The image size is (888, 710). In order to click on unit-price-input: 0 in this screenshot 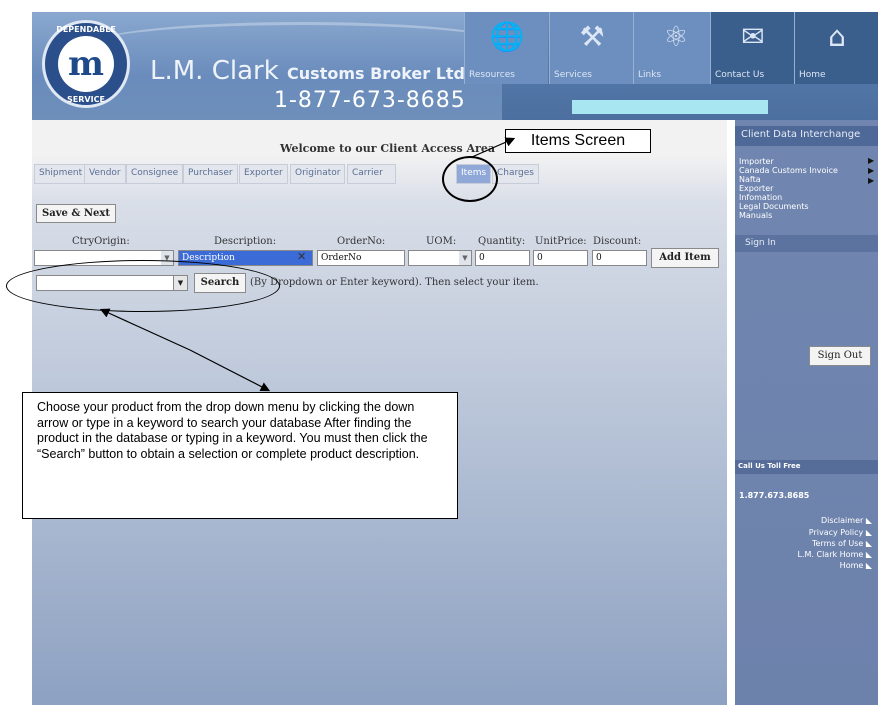, I will do `click(560, 258)`.